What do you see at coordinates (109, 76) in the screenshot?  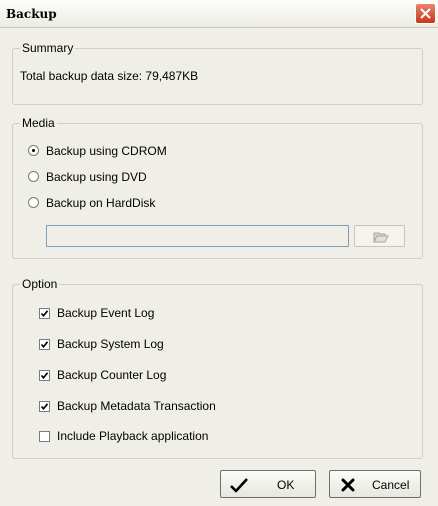 I see `total-backup-size: Total backup data size: 79,487KB` at bounding box center [109, 76].